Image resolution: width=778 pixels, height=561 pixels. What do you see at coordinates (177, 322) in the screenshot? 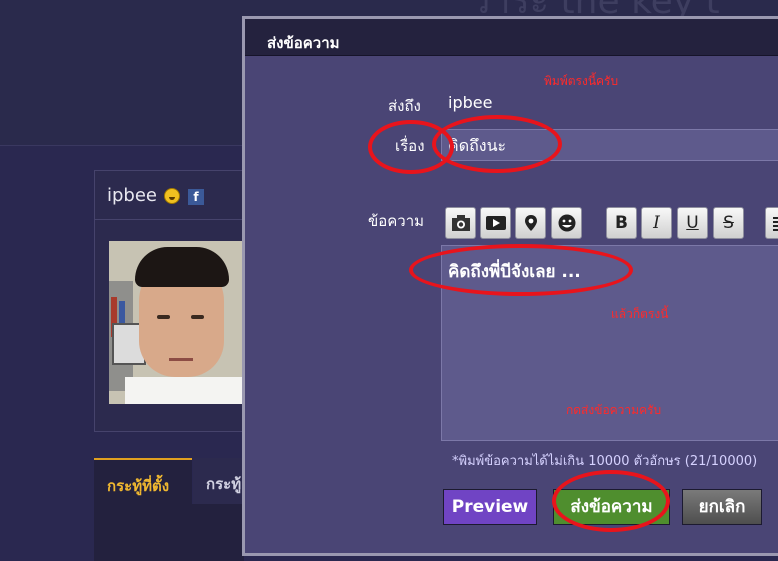
I see `avatar` at bounding box center [177, 322].